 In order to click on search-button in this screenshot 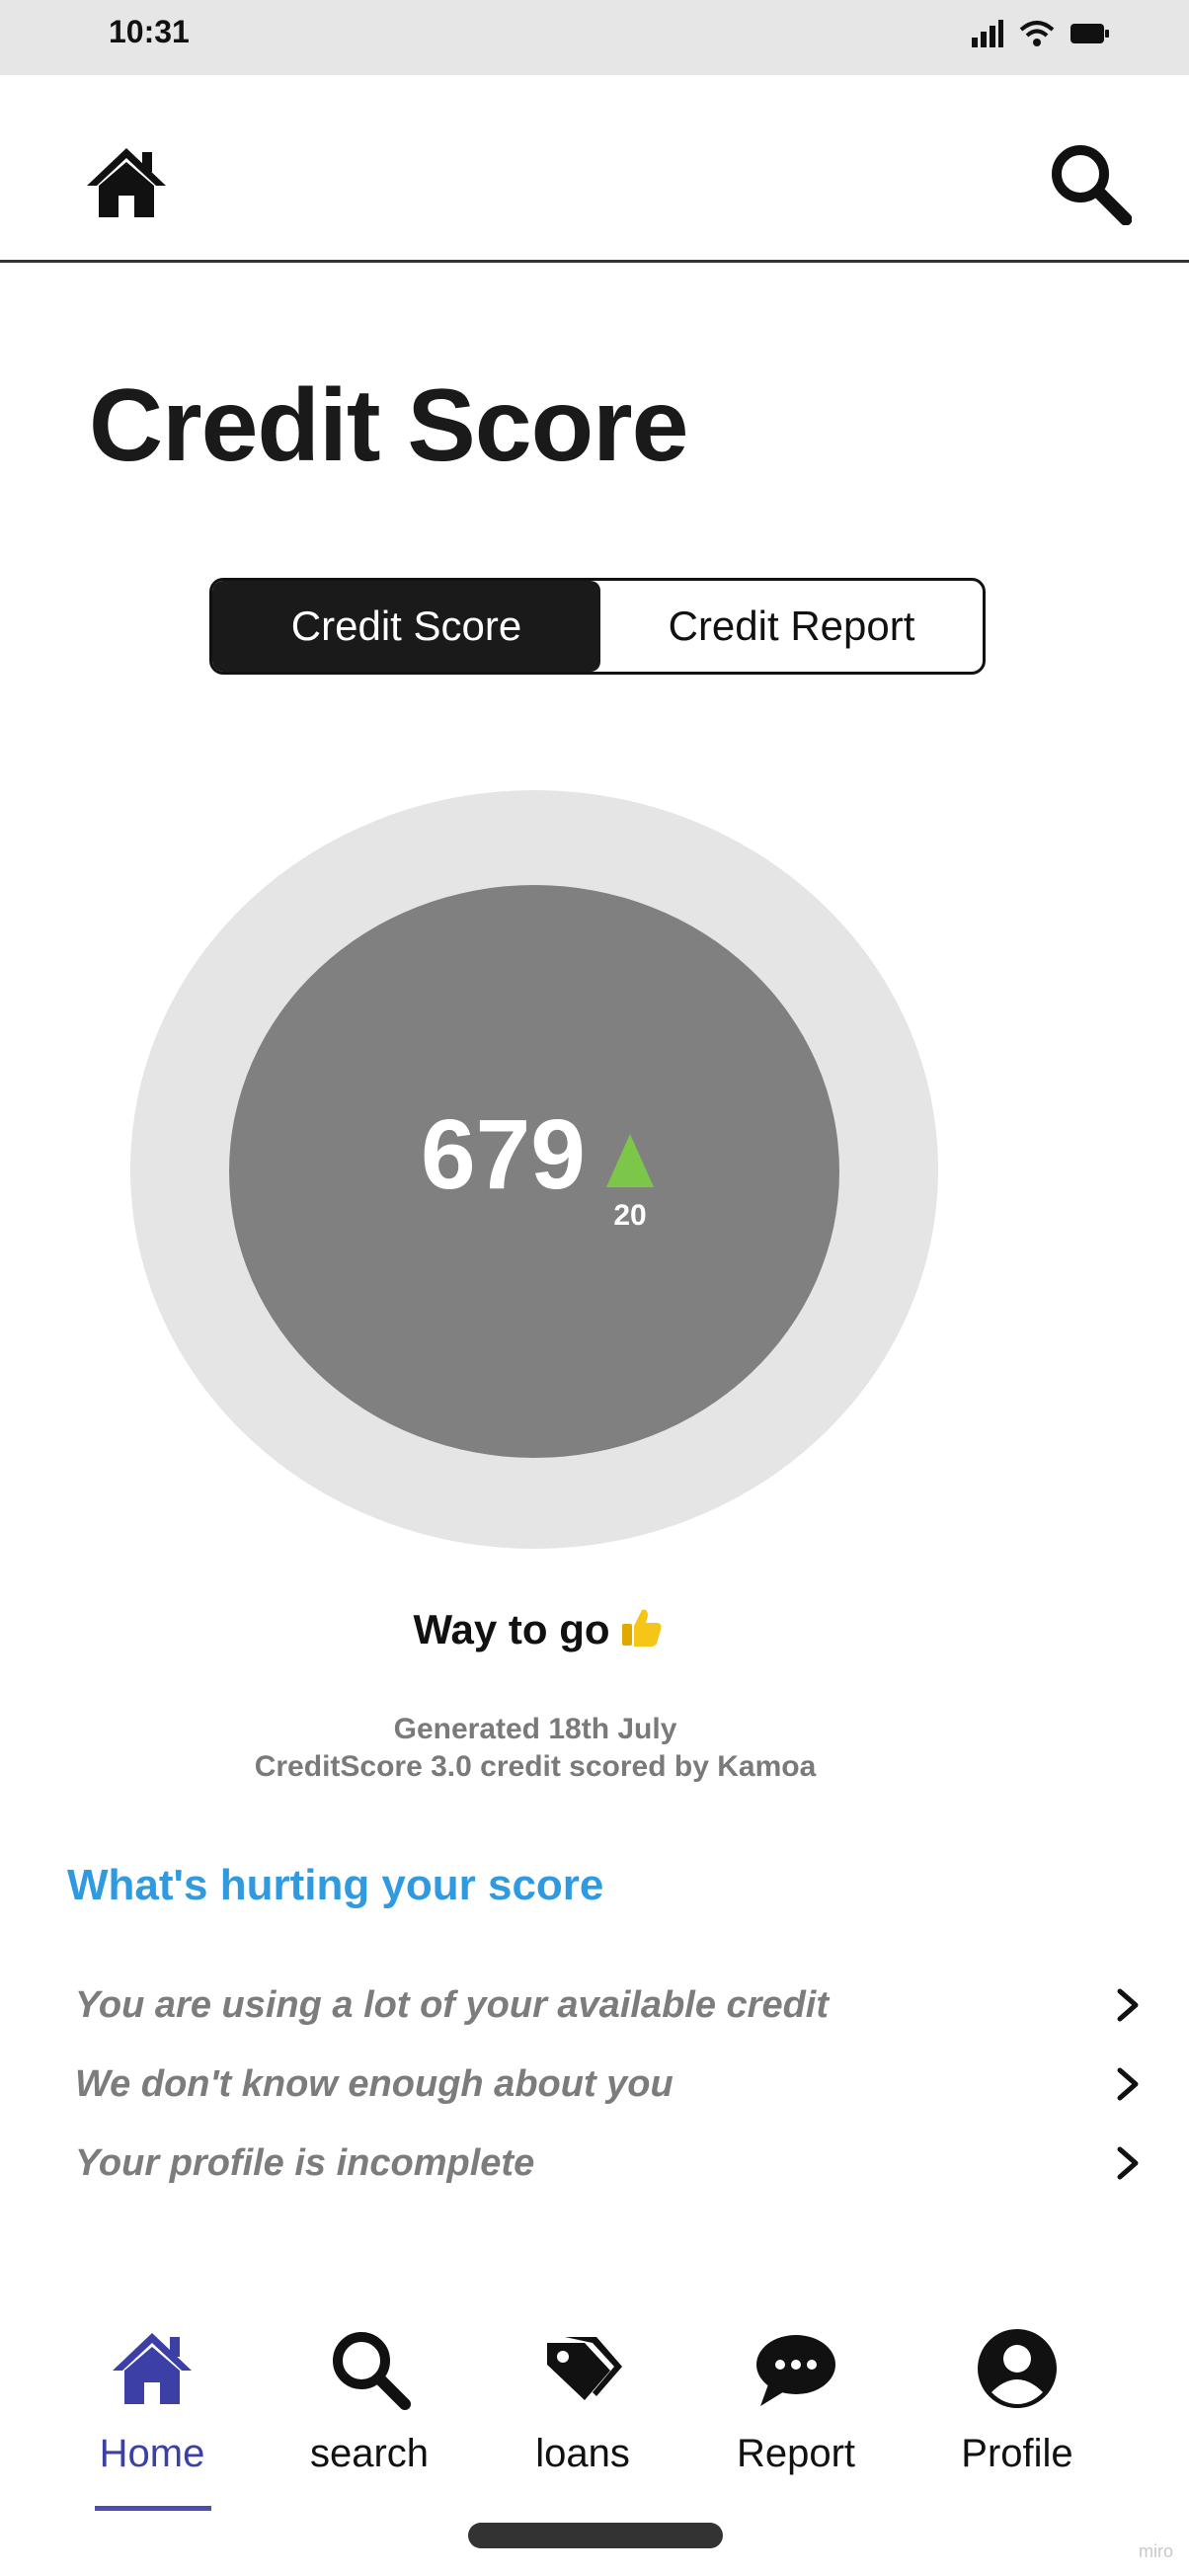, I will do `click(1090, 183)`.